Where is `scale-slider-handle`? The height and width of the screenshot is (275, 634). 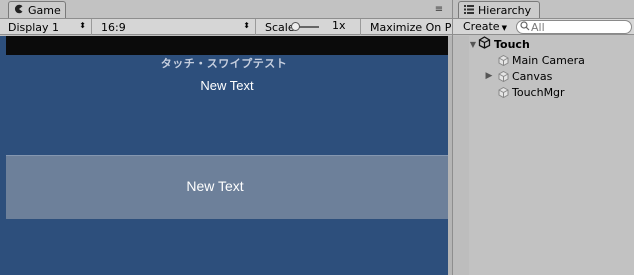 scale-slider-handle is located at coordinates (295, 26).